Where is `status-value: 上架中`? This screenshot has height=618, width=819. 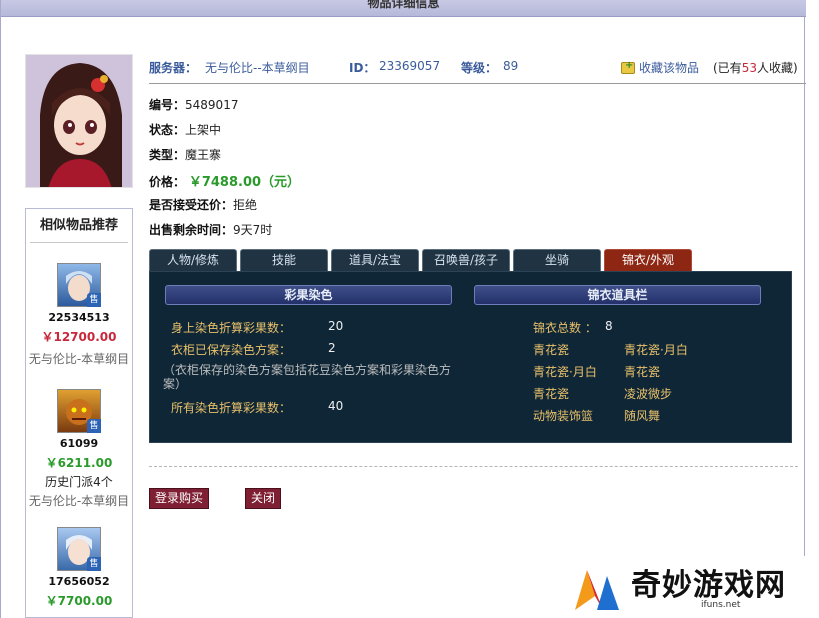 status-value: 上架中 is located at coordinates (203, 130).